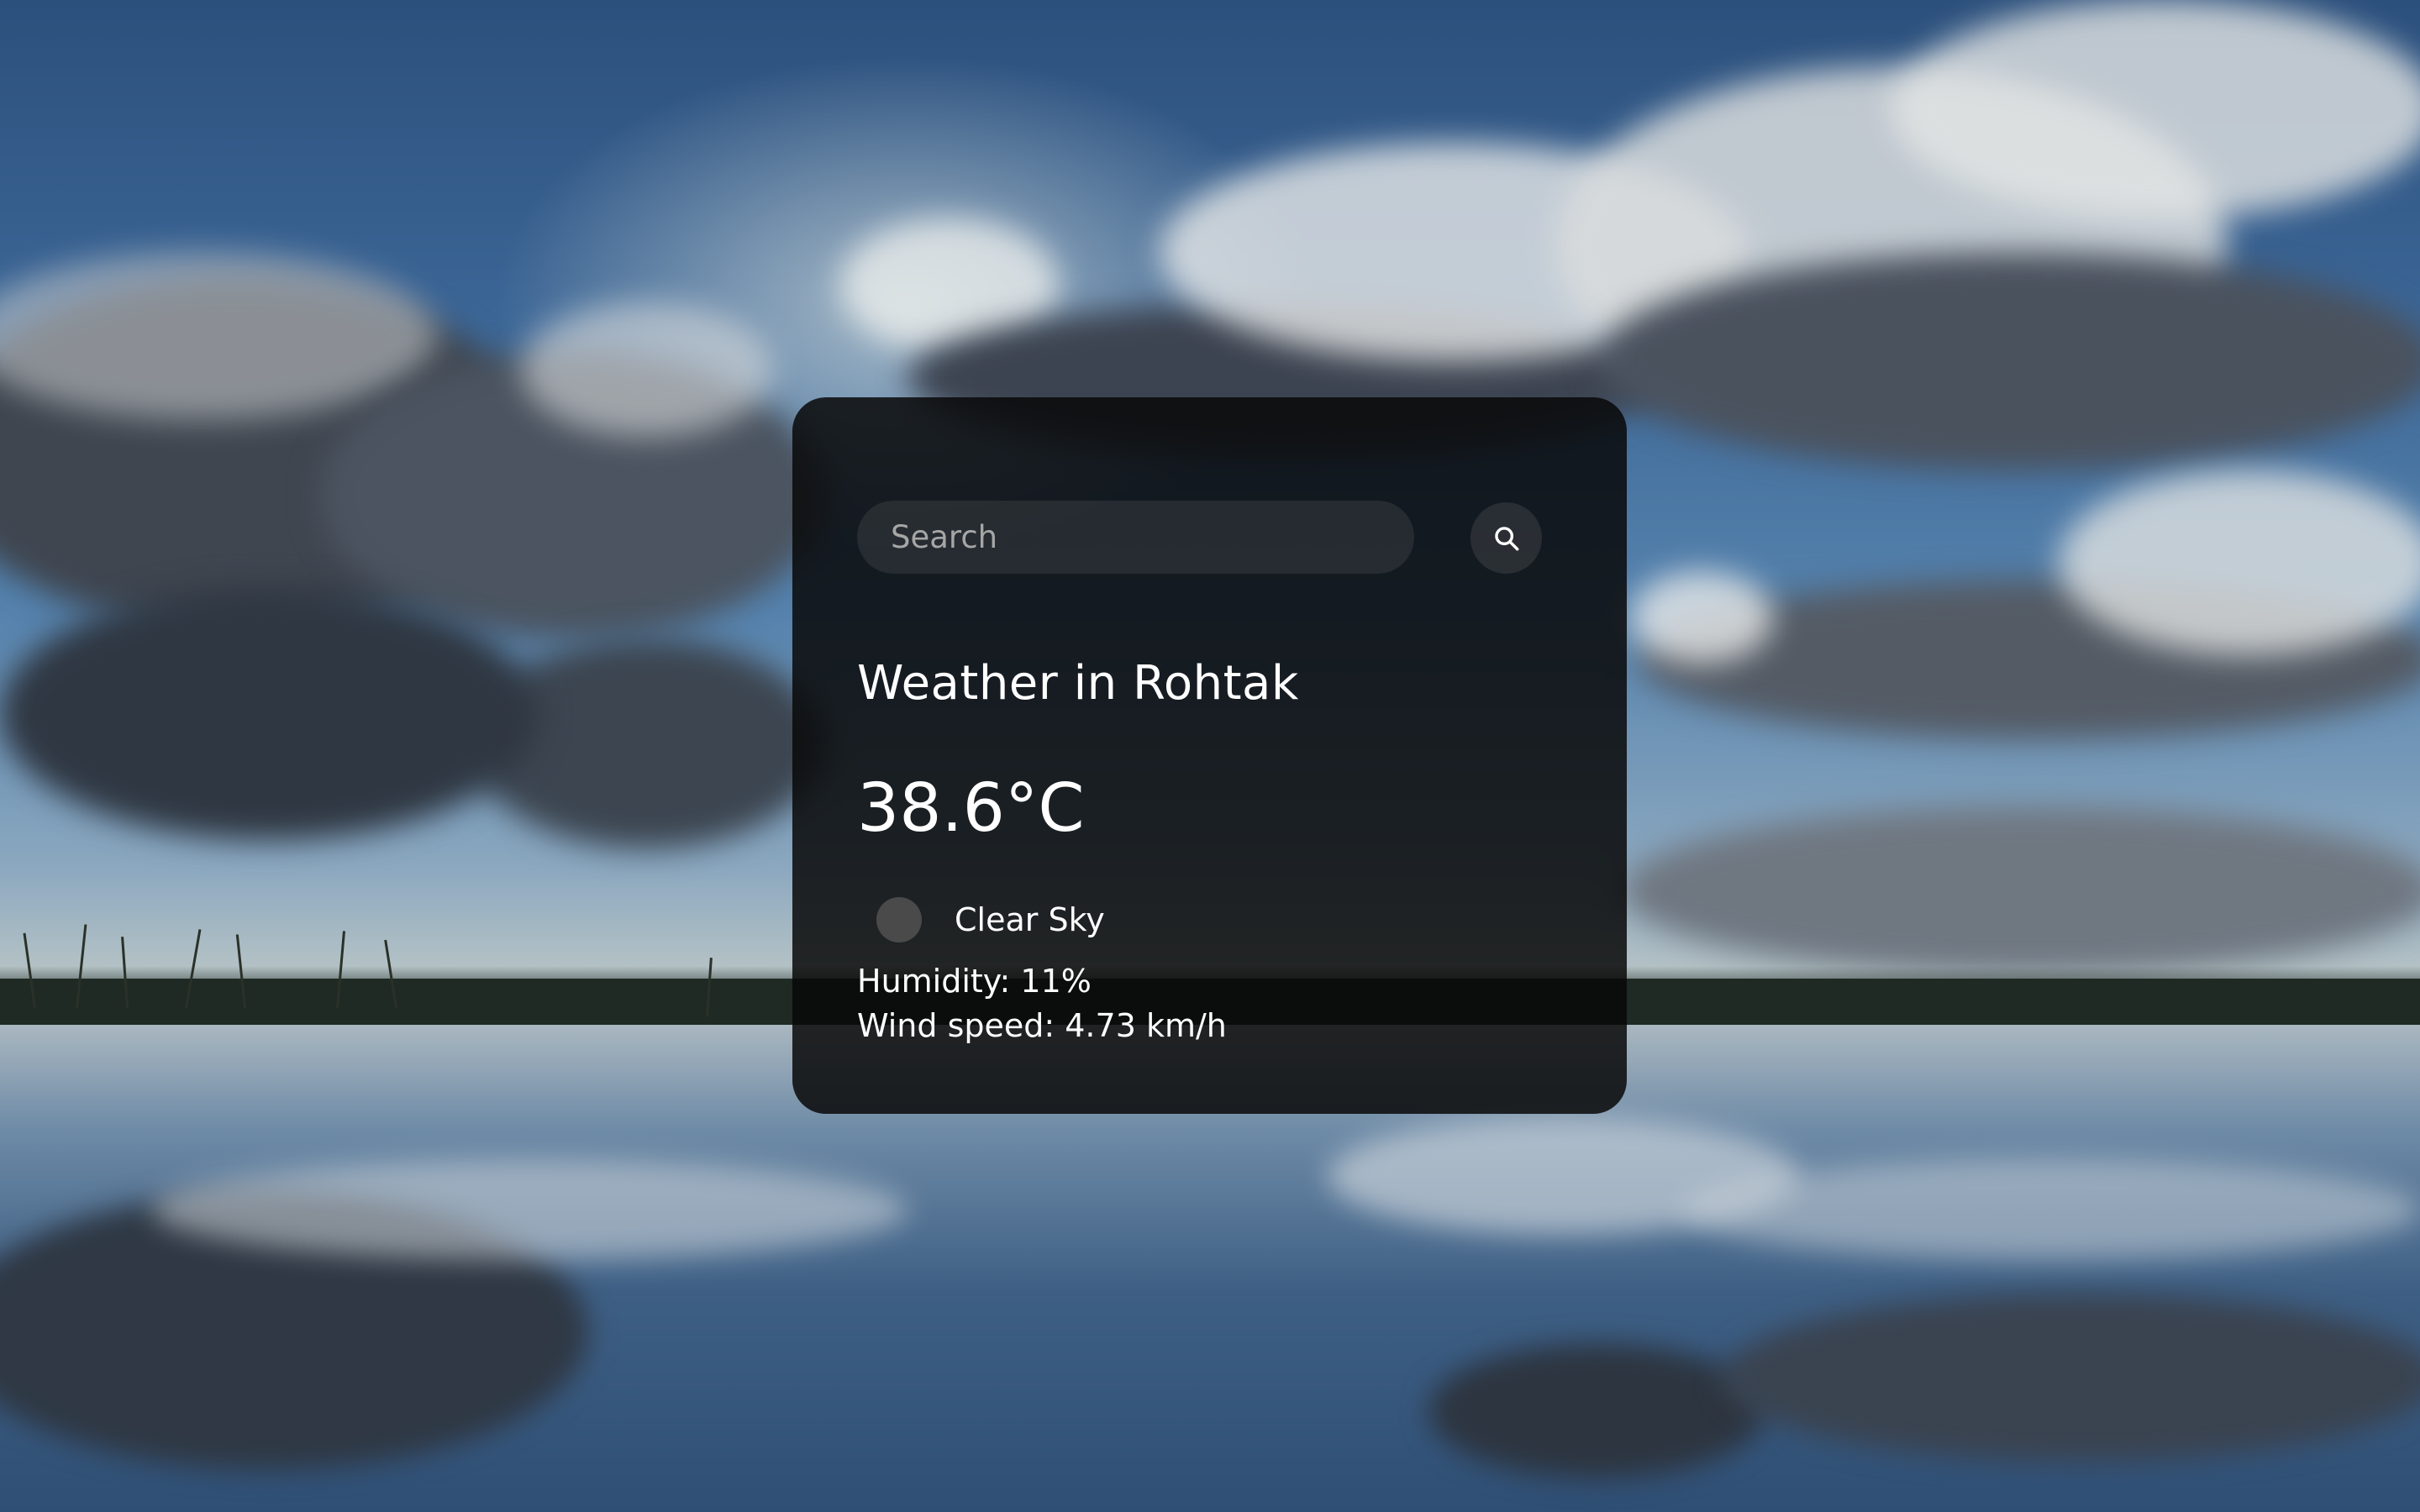 The height and width of the screenshot is (1512, 2420). What do you see at coordinates (974, 981) in the screenshot?
I see `humidity: Humidity: 11%` at bounding box center [974, 981].